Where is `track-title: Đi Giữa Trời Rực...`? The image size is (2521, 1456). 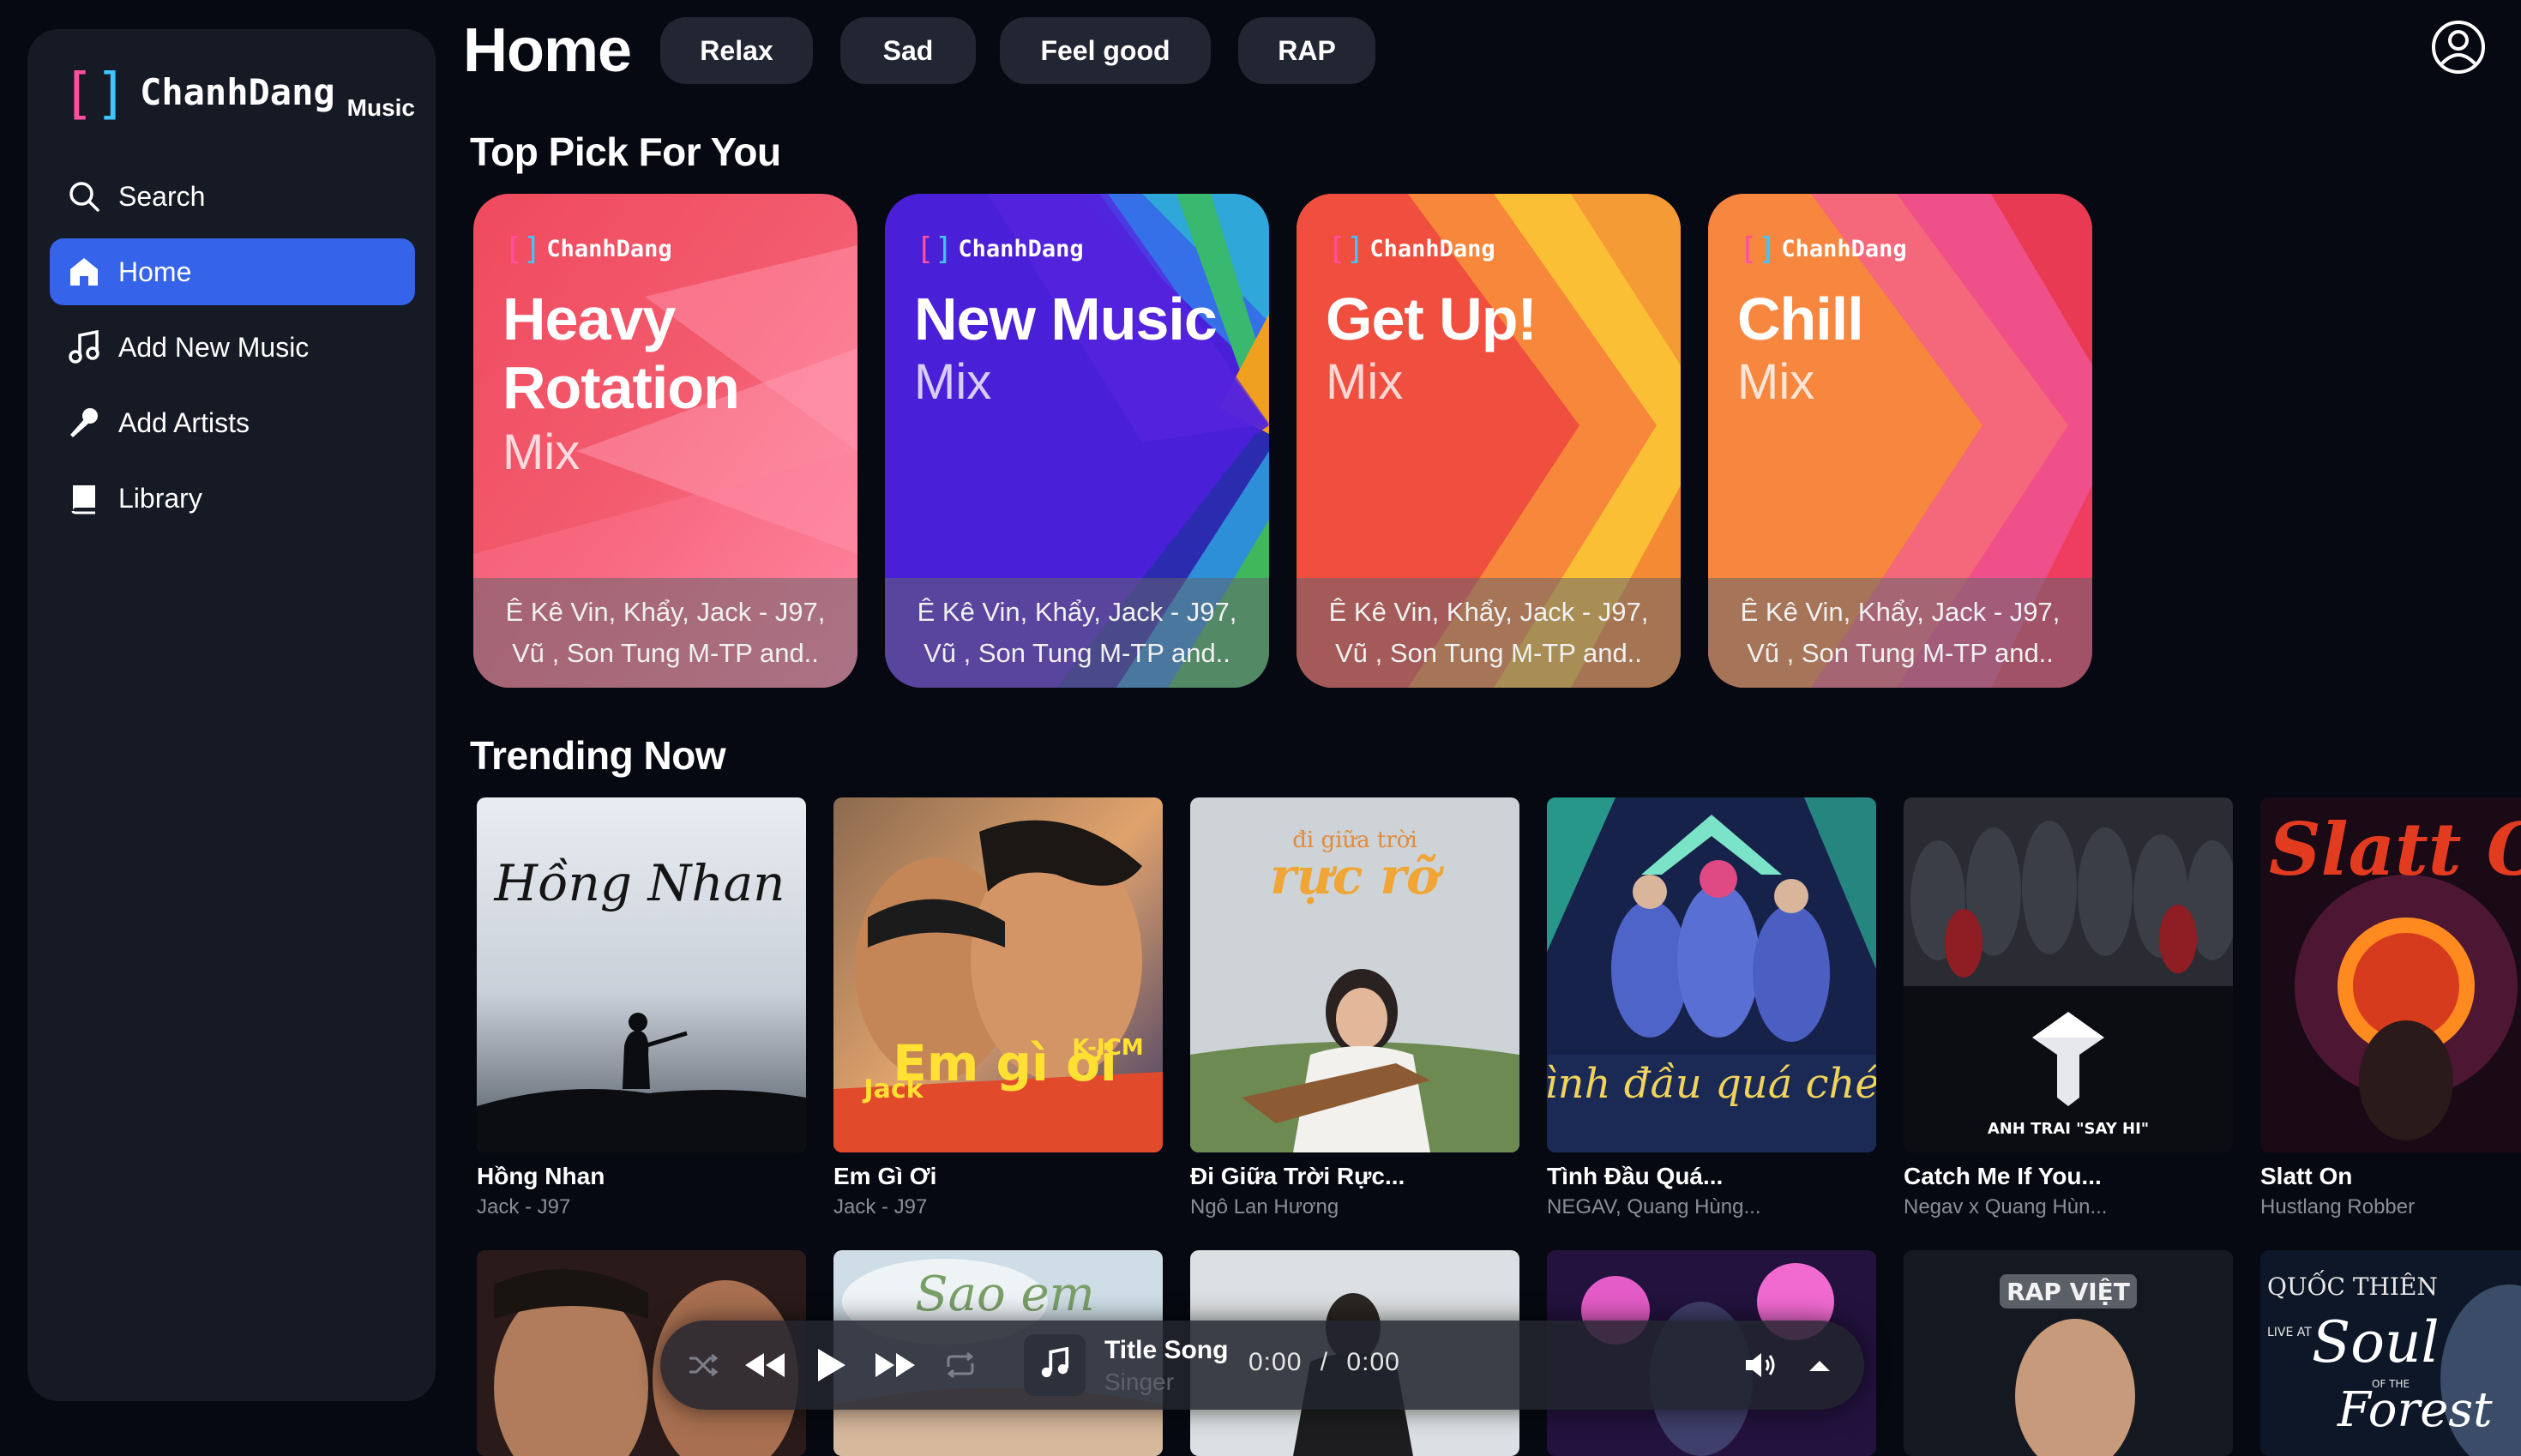
track-title: Đi Giữa Trời Rực... is located at coordinates (1298, 1176).